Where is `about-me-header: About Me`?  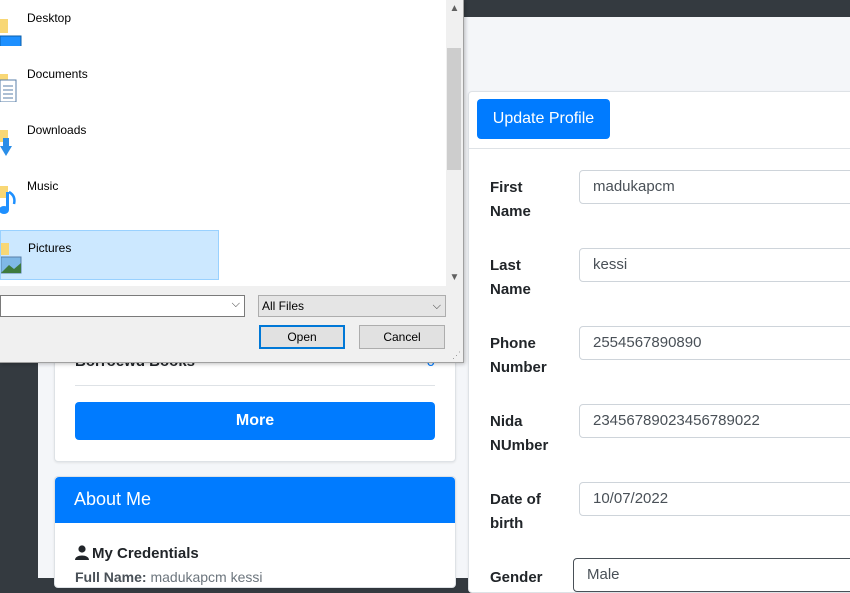 about-me-header: About Me is located at coordinates (255, 500).